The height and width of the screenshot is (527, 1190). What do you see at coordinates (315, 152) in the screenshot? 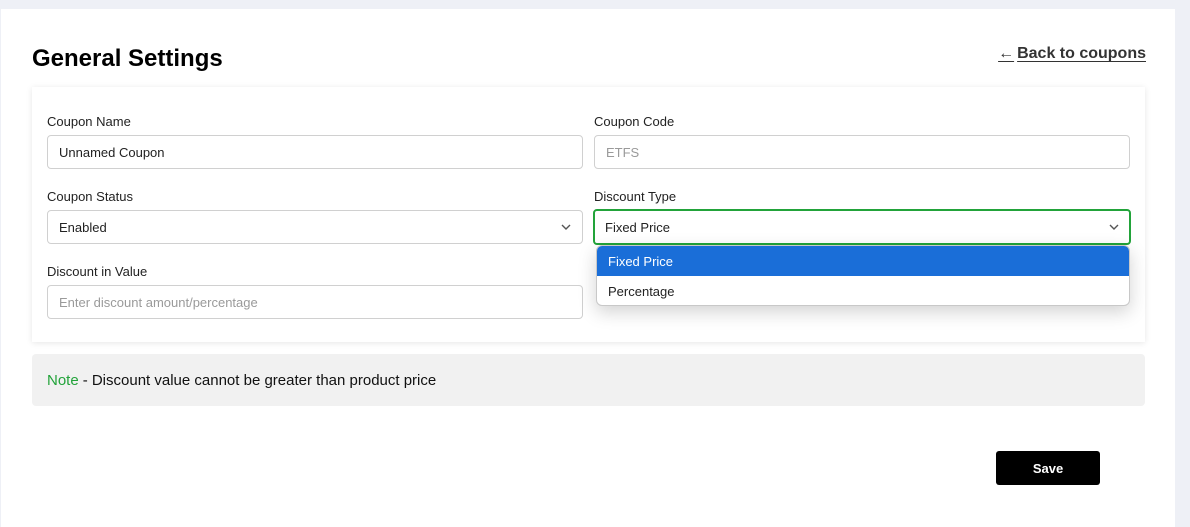
I see `coupon-name-input: Unnamed Coupon` at bounding box center [315, 152].